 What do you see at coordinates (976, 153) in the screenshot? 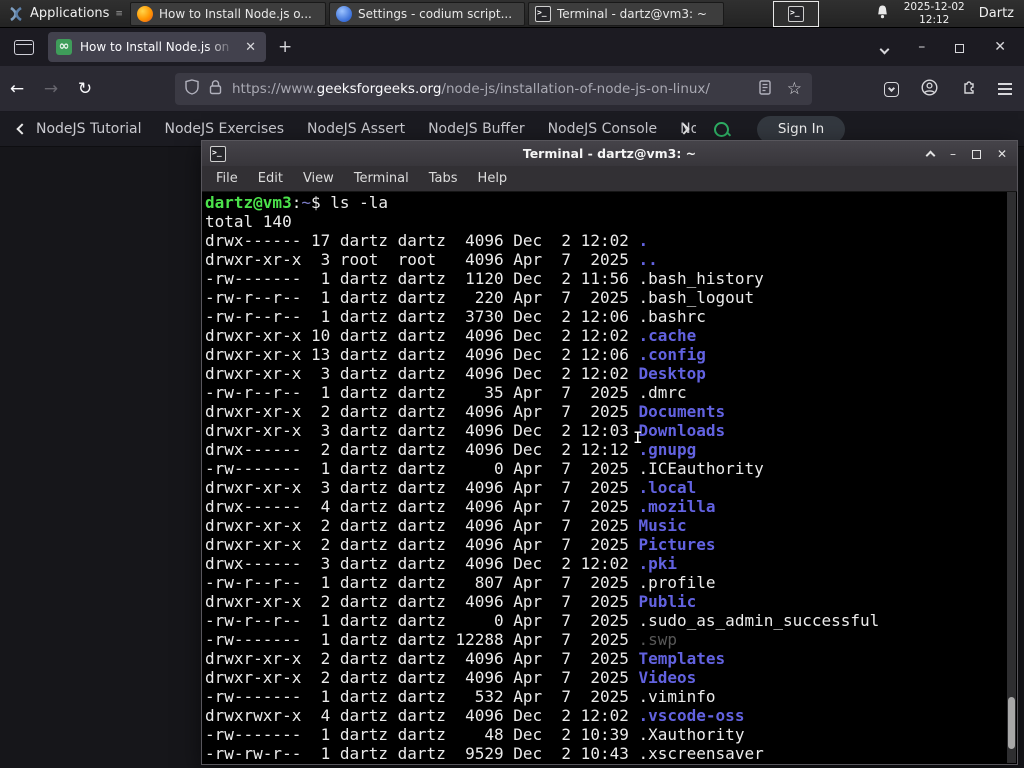
I see `terminal-maximize-button` at bounding box center [976, 153].